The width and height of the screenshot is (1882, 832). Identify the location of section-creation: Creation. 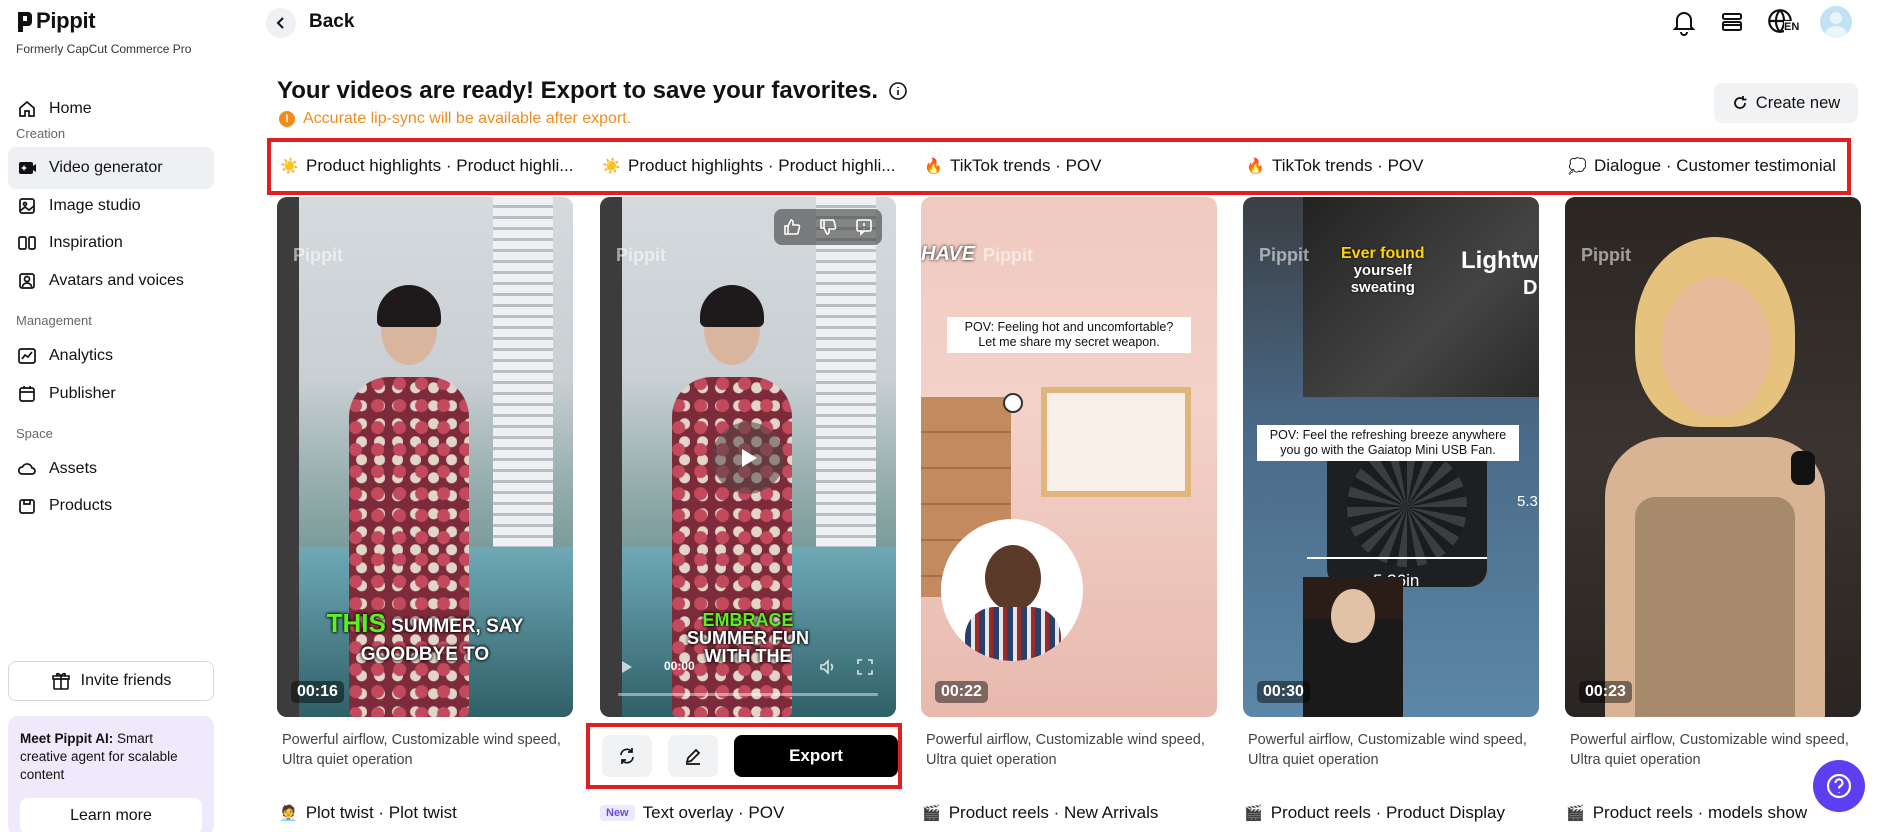
(41, 133).